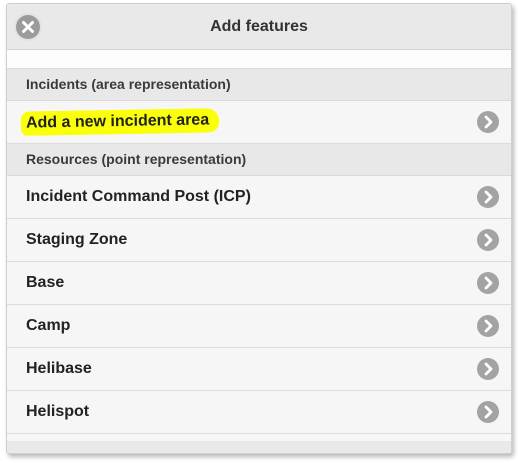 The image size is (518, 463). What do you see at coordinates (259, 197) in the screenshot?
I see `list-item-icp: Incident Command Post (ICP)` at bounding box center [259, 197].